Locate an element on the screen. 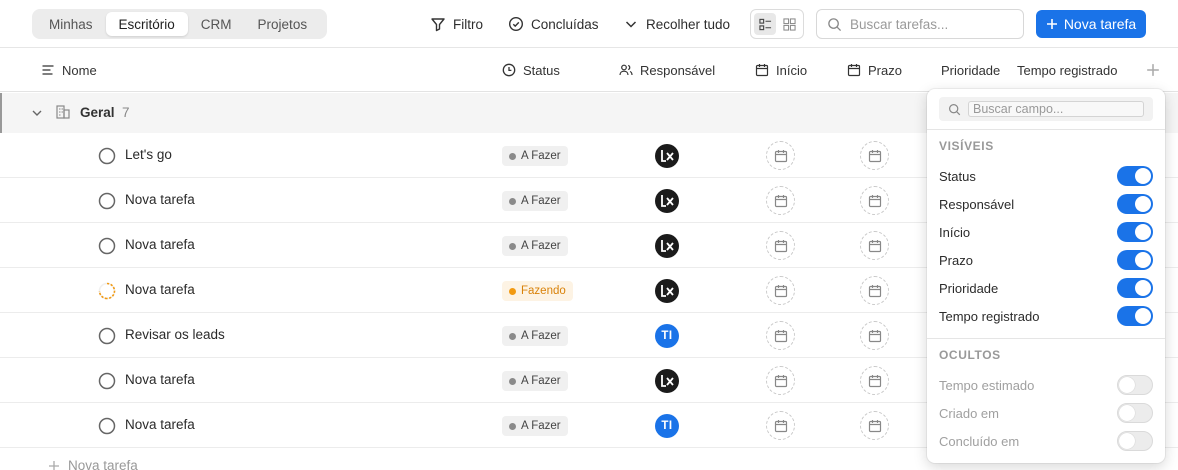 The height and width of the screenshot is (470, 1178). filter-button: Filtro is located at coordinates (456, 24).